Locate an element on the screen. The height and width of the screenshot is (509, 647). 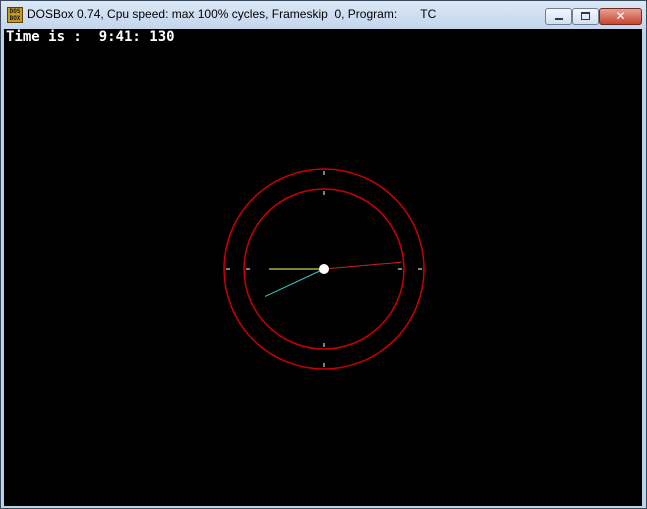
minimize-icon is located at coordinates (559, 19).